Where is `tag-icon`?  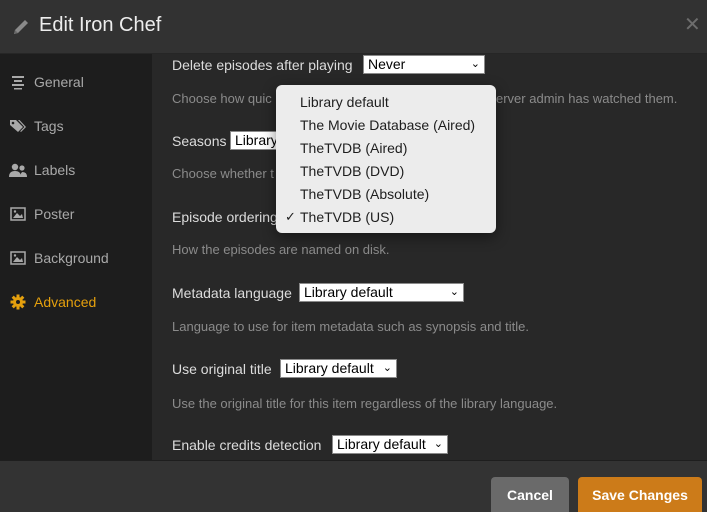 tag-icon is located at coordinates (18, 126).